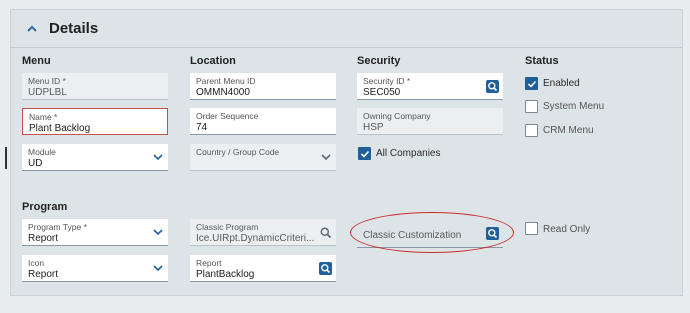 Image resolution: width=690 pixels, height=313 pixels. I want to click on module-value: UD, so click(35, 163).